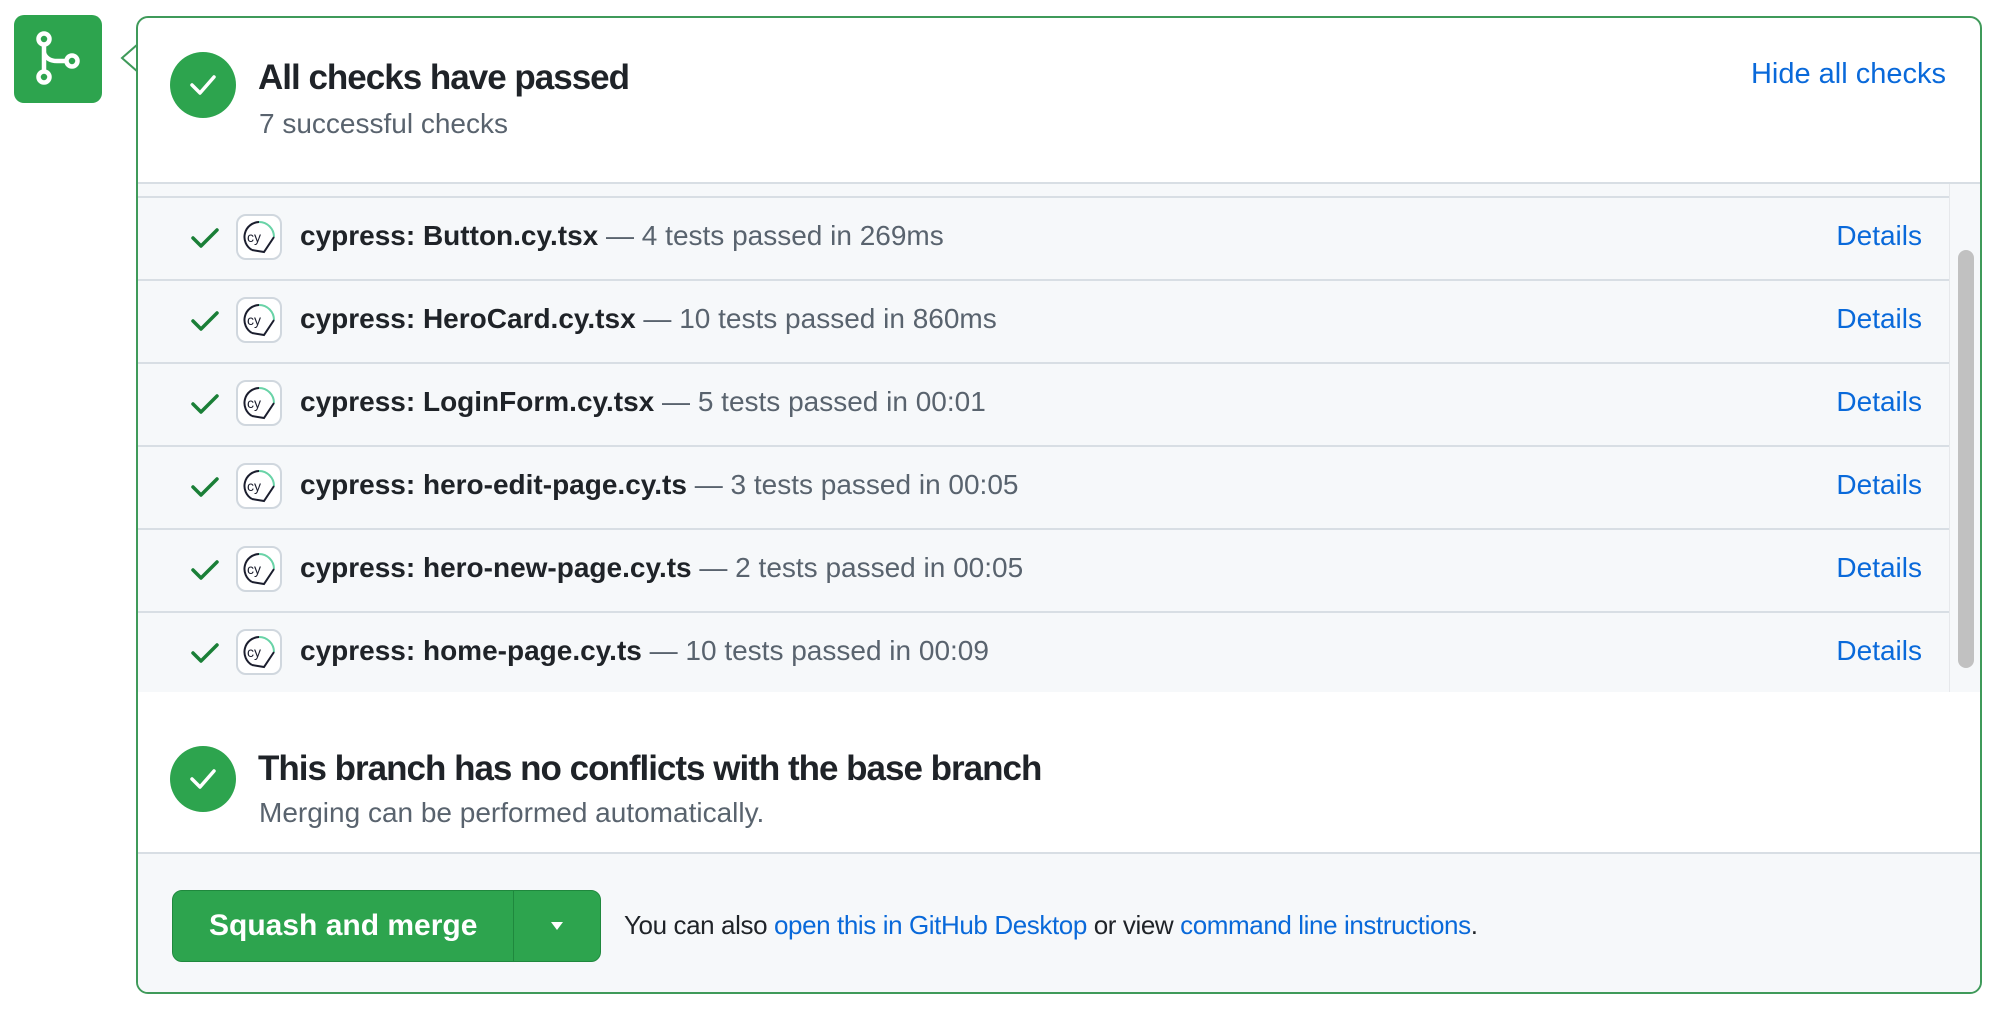 This screenshot has height=1016, width=2000. Describe the element at coordinates (477, 401) in the screenshot. I see `check-name: cypress: LoginForm.cy.tsx` at that location.